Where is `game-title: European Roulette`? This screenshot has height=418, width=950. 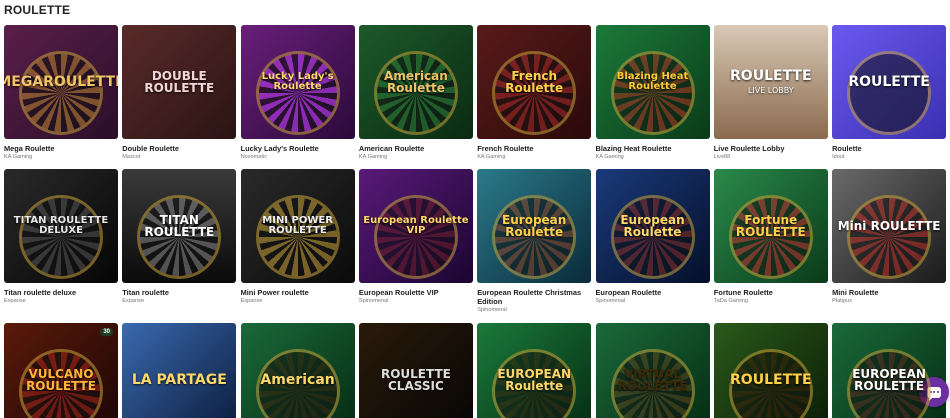 game-title: European Roulette is located at coordinates (653, 292).